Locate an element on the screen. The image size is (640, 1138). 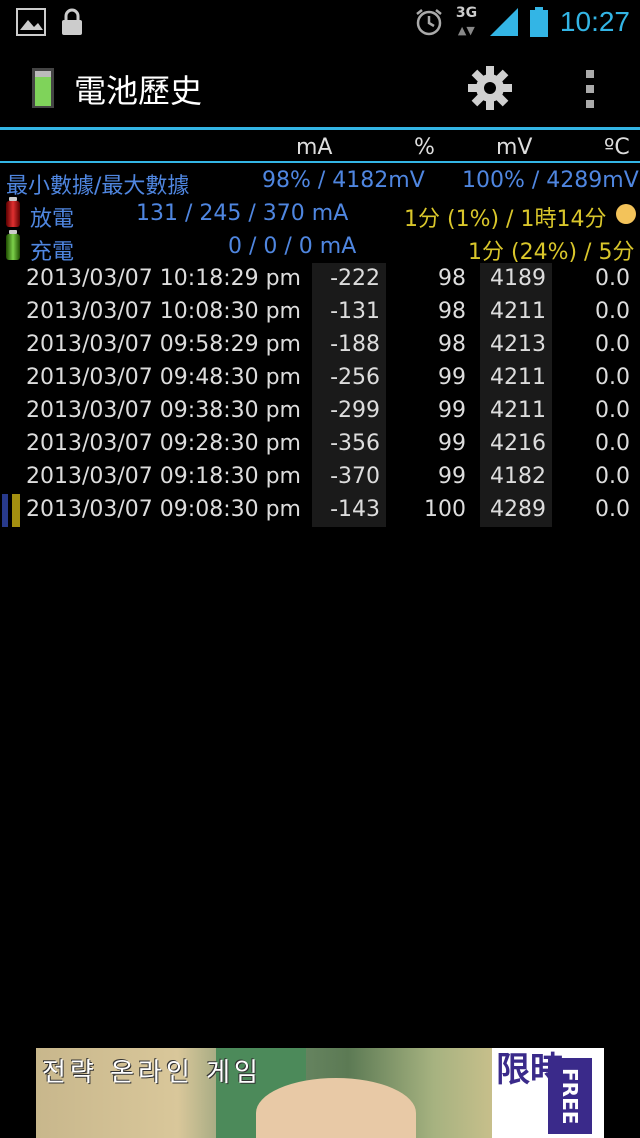
row-ma: -370 is located at coordinates (349, 477).